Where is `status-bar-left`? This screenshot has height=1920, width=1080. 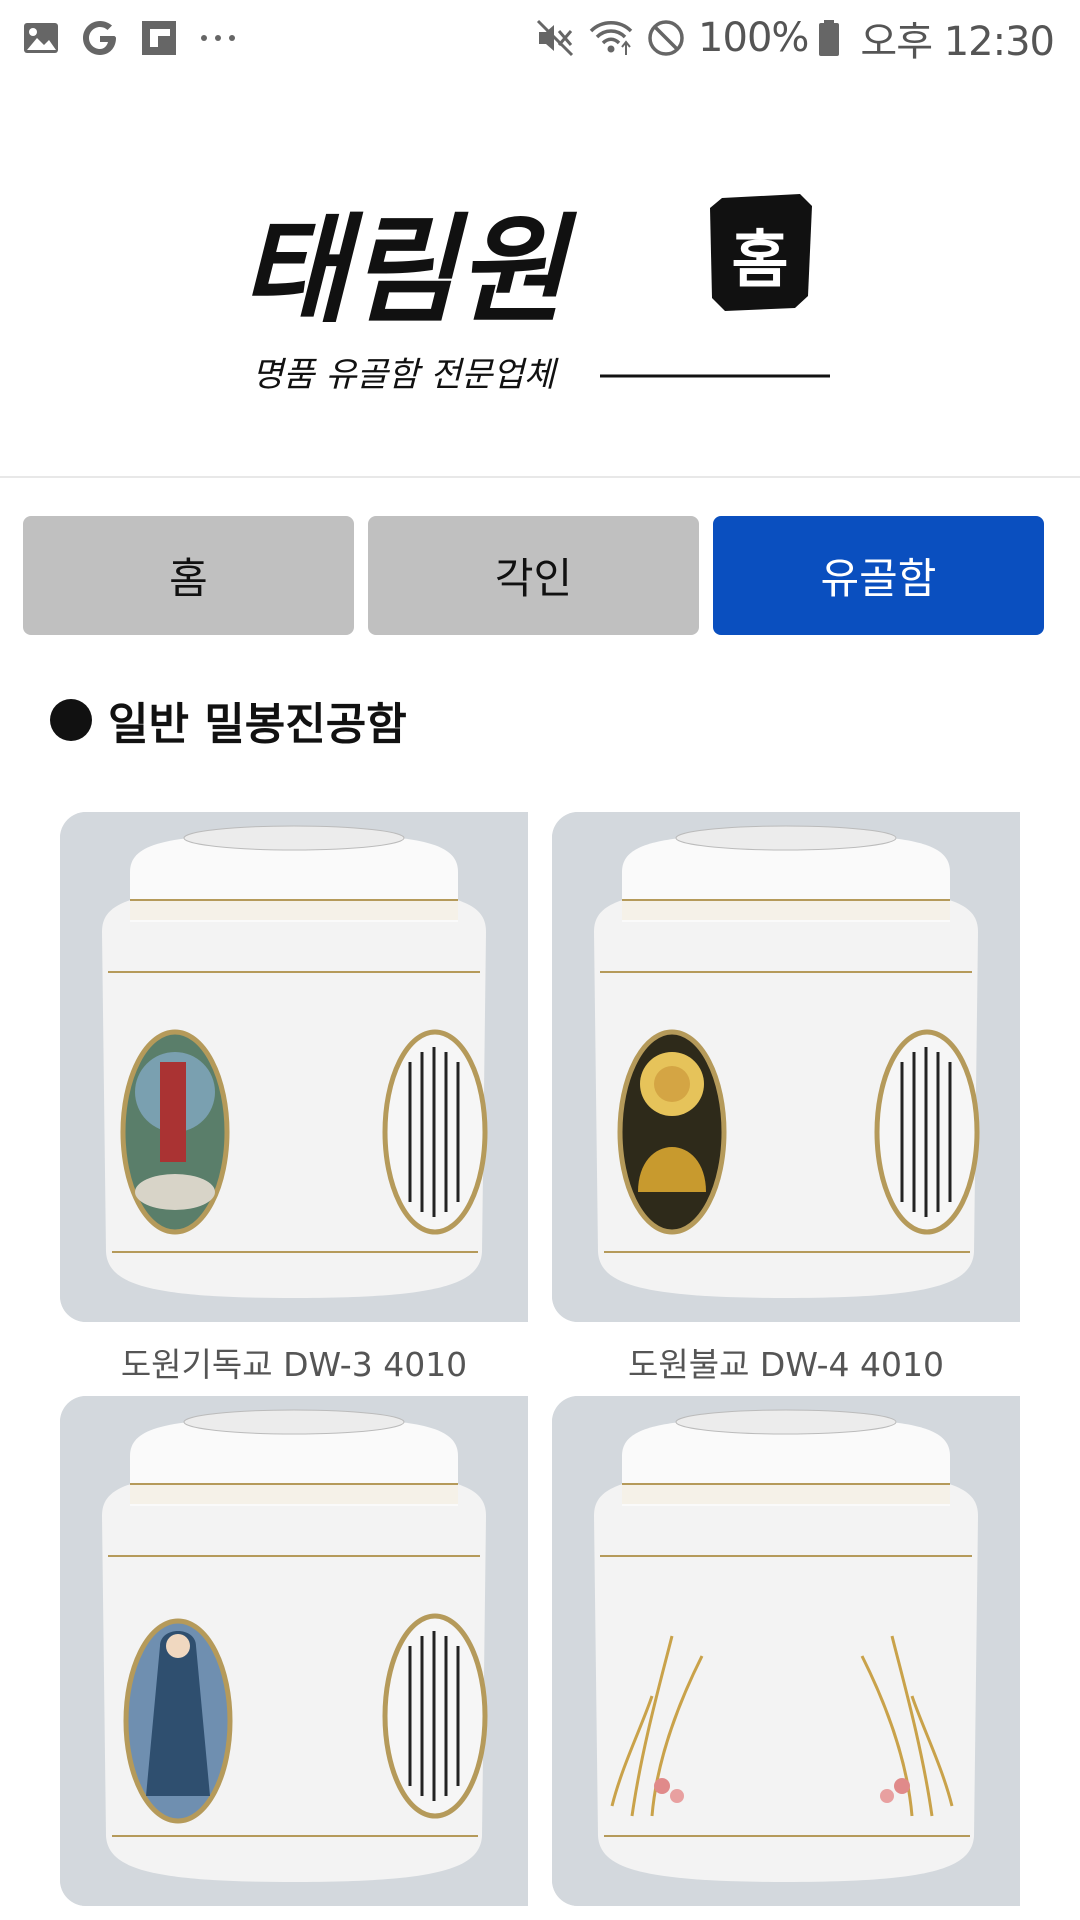
status-bar-left is located at coordinates (140, 38).